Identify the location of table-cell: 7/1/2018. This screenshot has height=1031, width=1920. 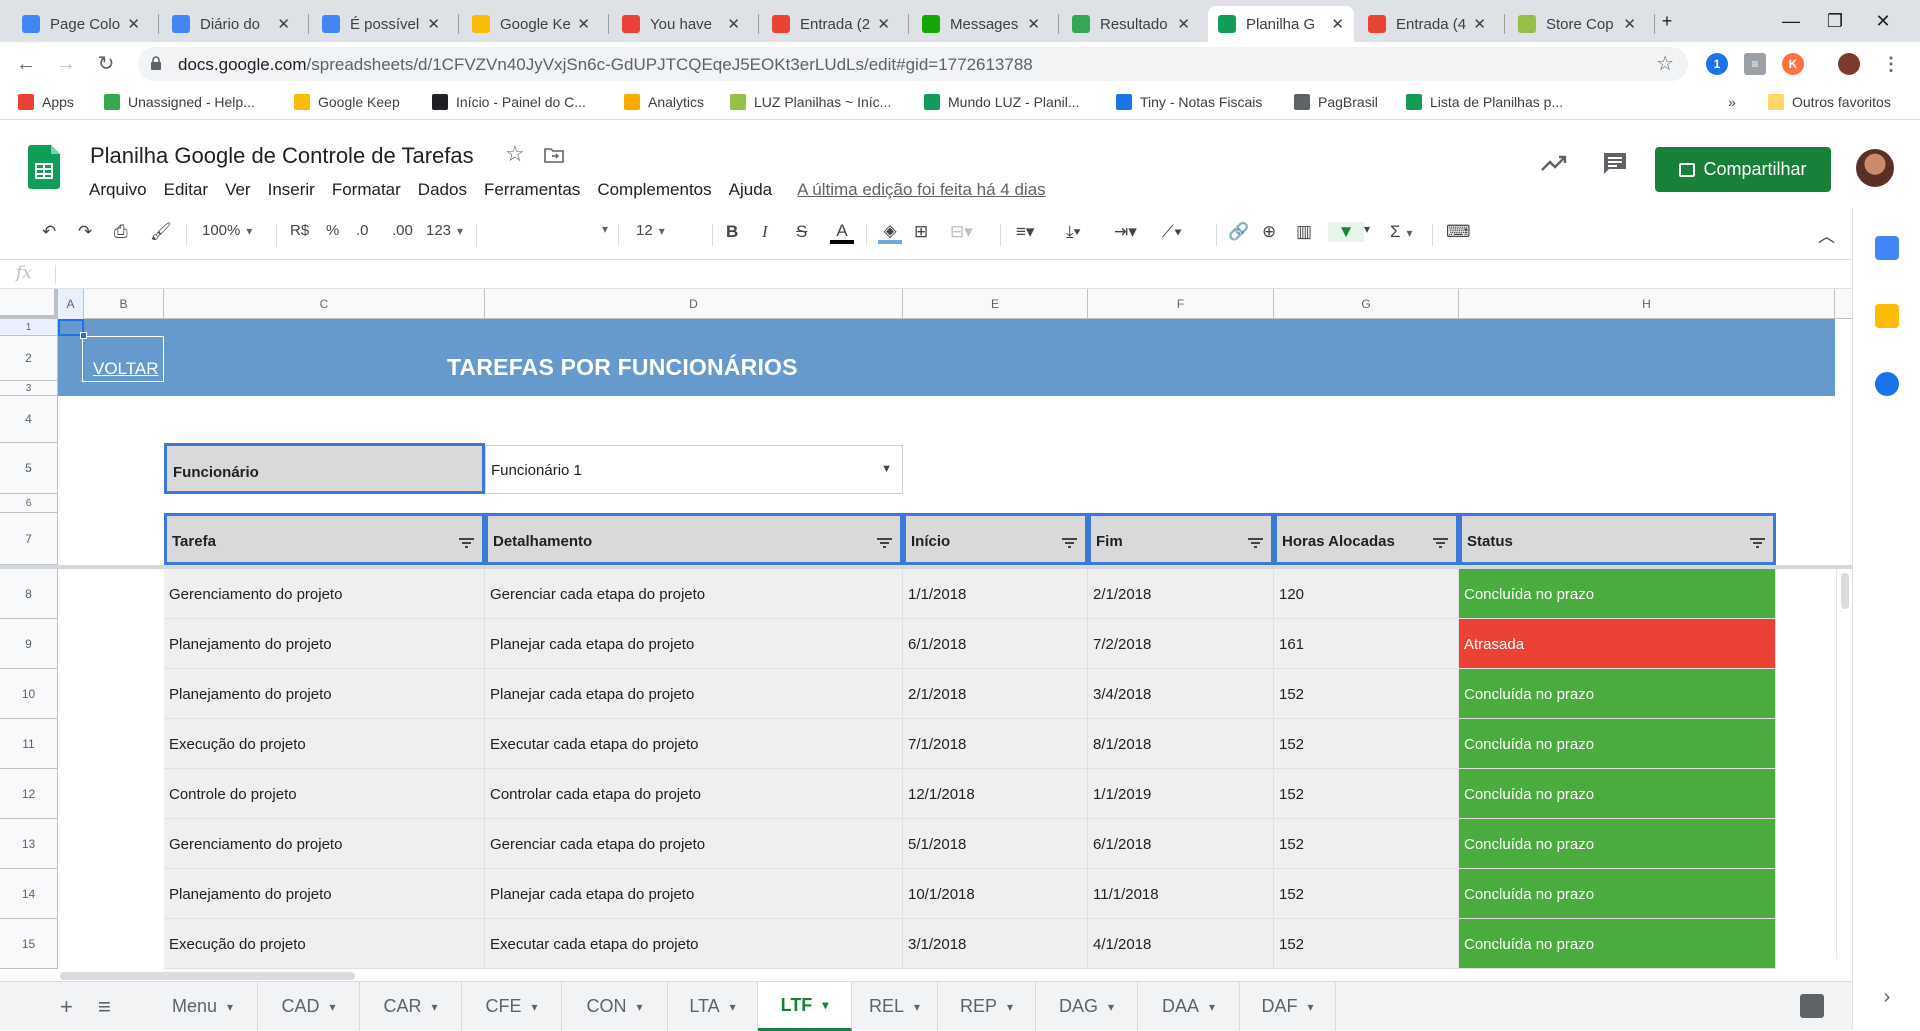
(995, 744).